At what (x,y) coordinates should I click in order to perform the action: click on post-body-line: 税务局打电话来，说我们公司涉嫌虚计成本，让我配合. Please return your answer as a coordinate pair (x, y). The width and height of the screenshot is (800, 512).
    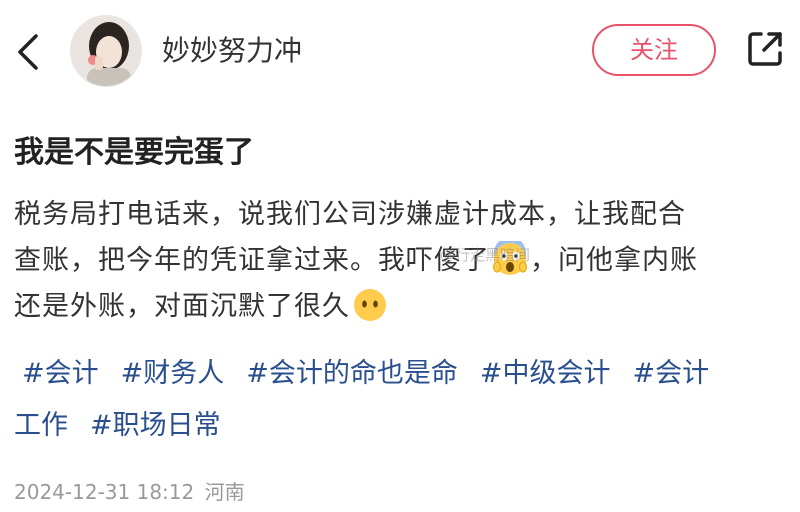
    Looking at the image, I should click on (350, 214).